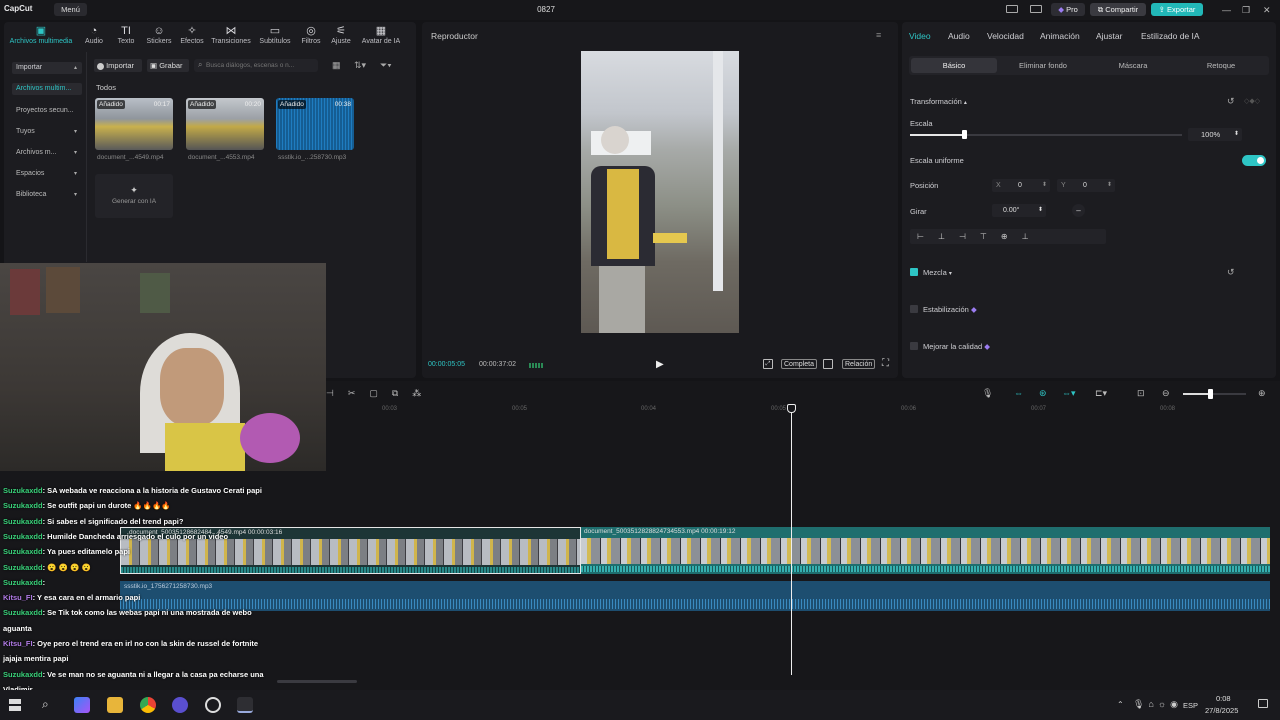  I want to click on record-button: ▣ Grabar, so click(168, 65).